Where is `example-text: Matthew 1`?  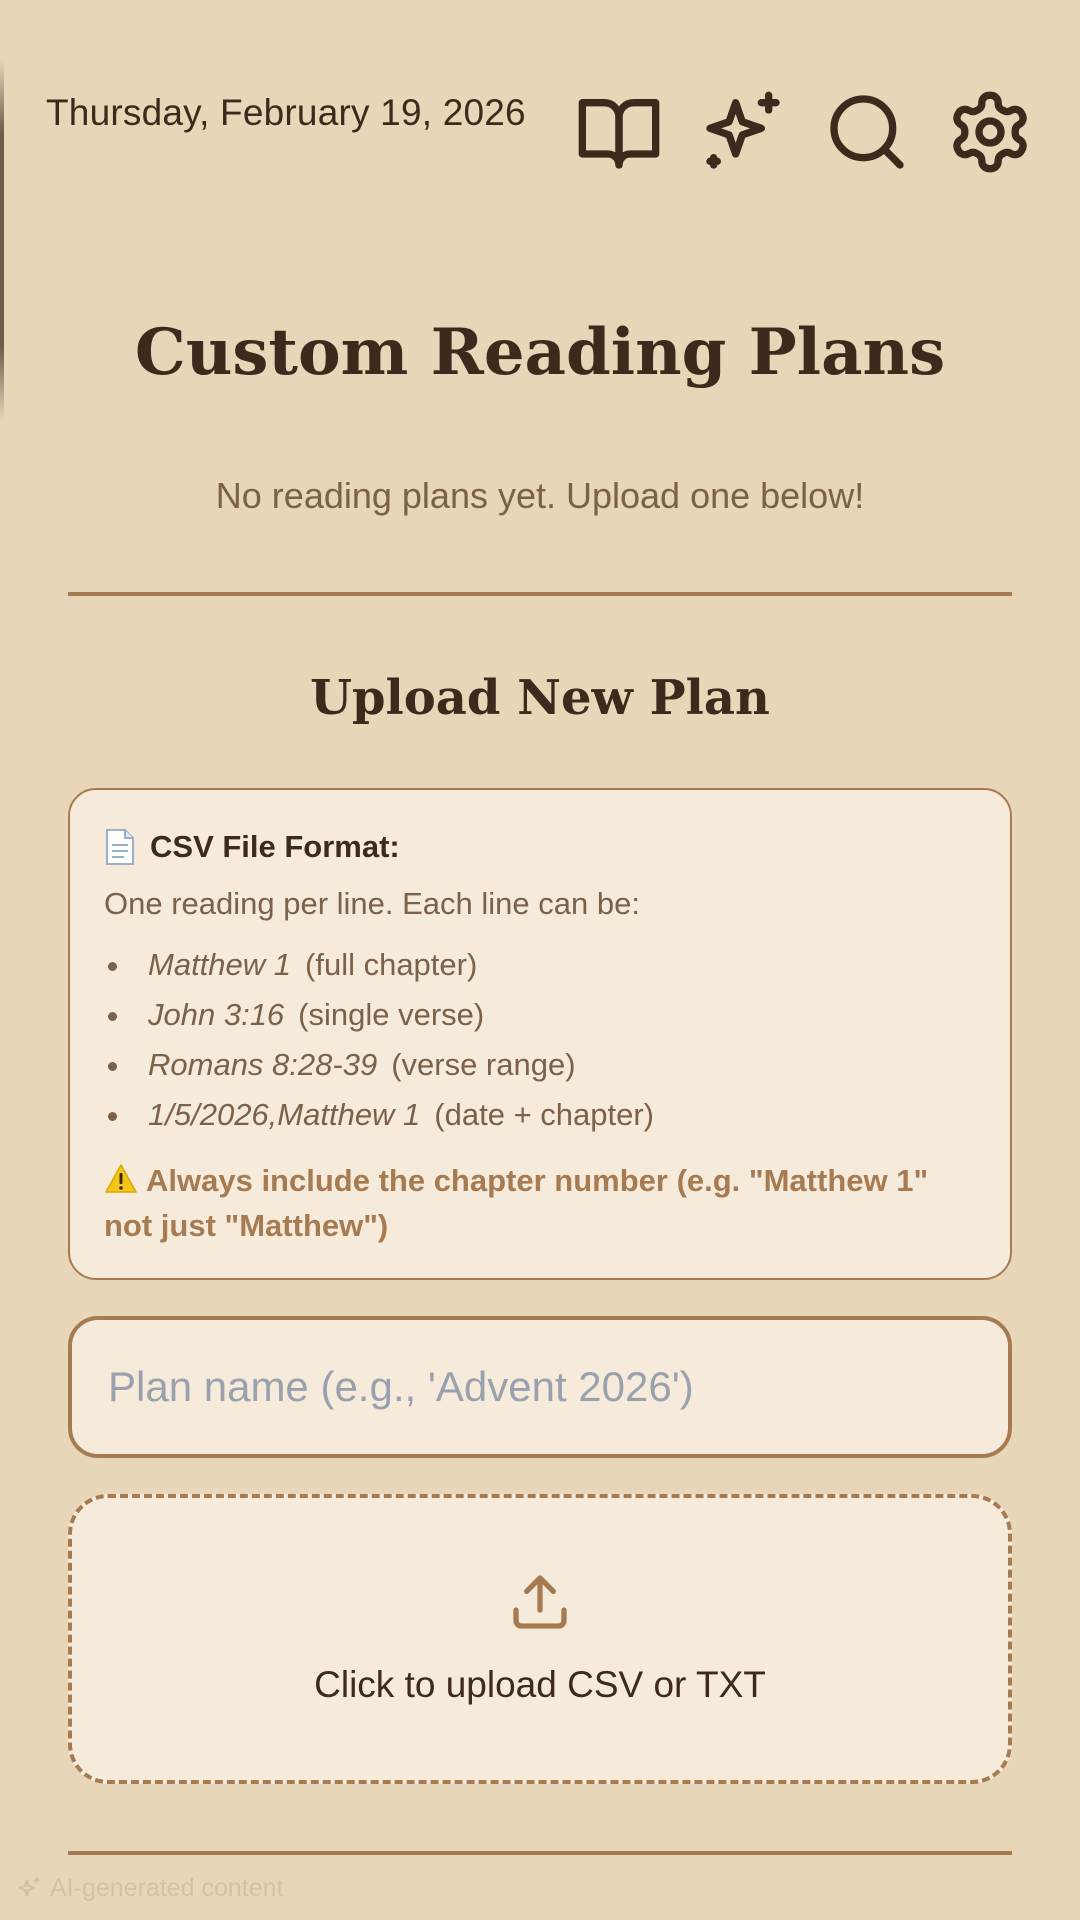
example-text: Matthew 1 is located at coordinates (220, 964).